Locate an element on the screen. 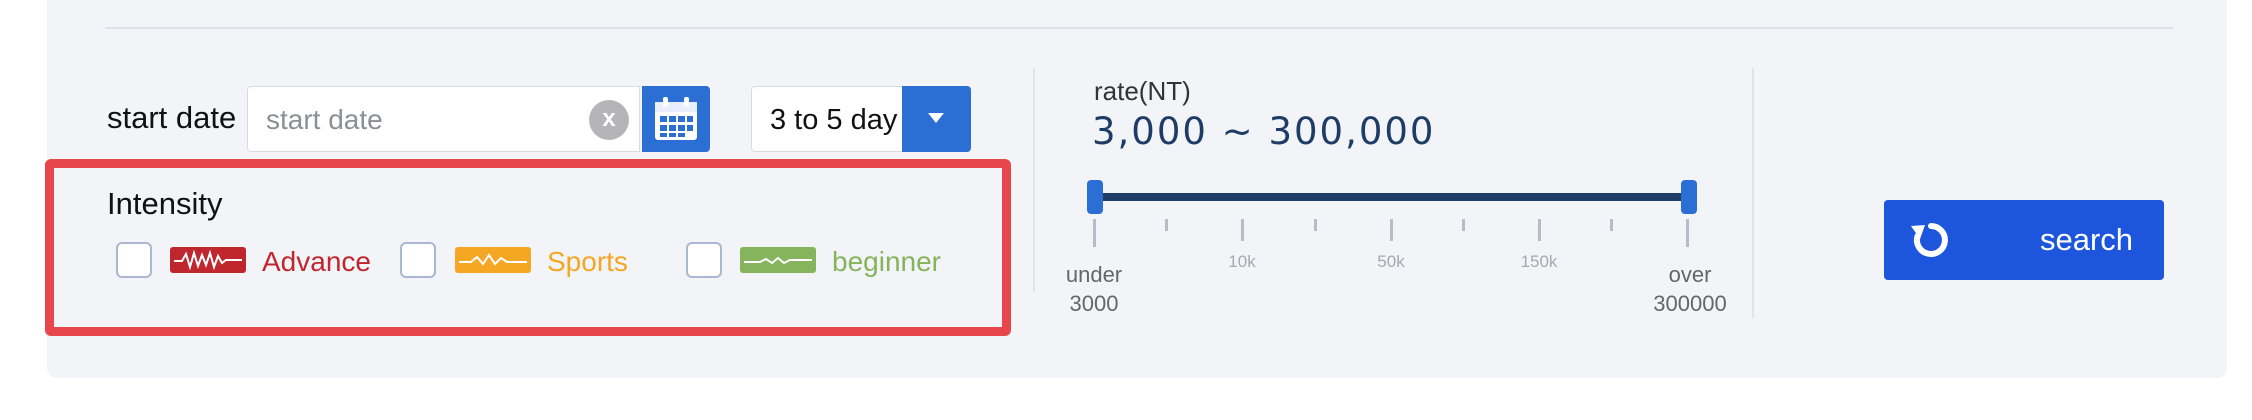 This screenshot has height=420, width=2252. rate-range-value: 3,000 ~ 300,000 is located at coordinates (1264, 131).